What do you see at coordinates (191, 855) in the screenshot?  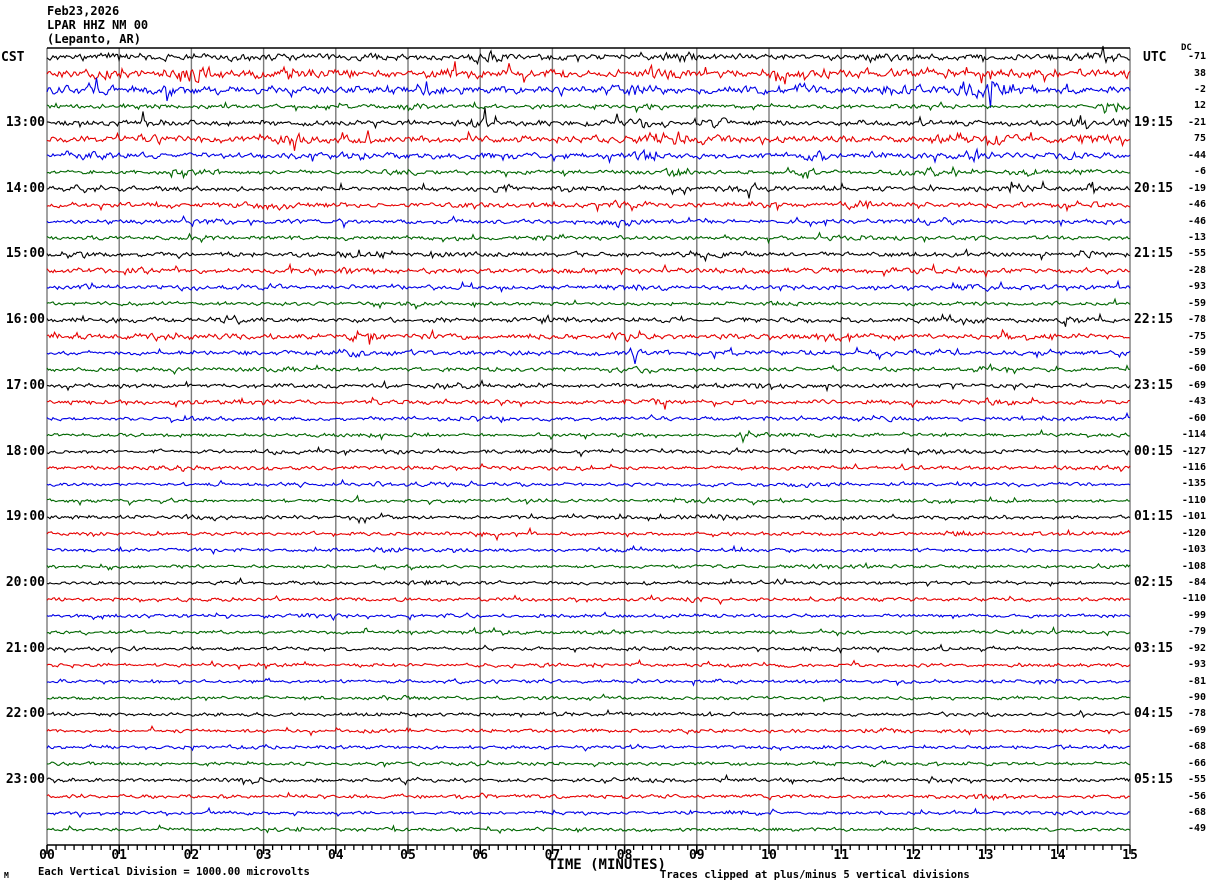 I see `x-tick-label: 02` at bounding box center [191, 855].